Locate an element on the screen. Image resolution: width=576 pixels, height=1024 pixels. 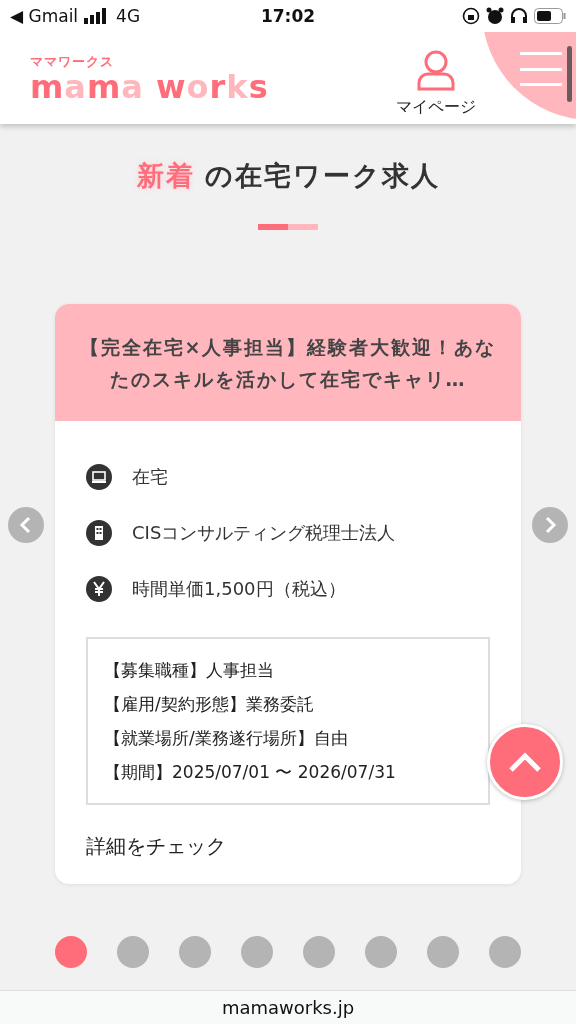
back-to-app-link: ◀ Gmail is located at coordinates (44, 16).